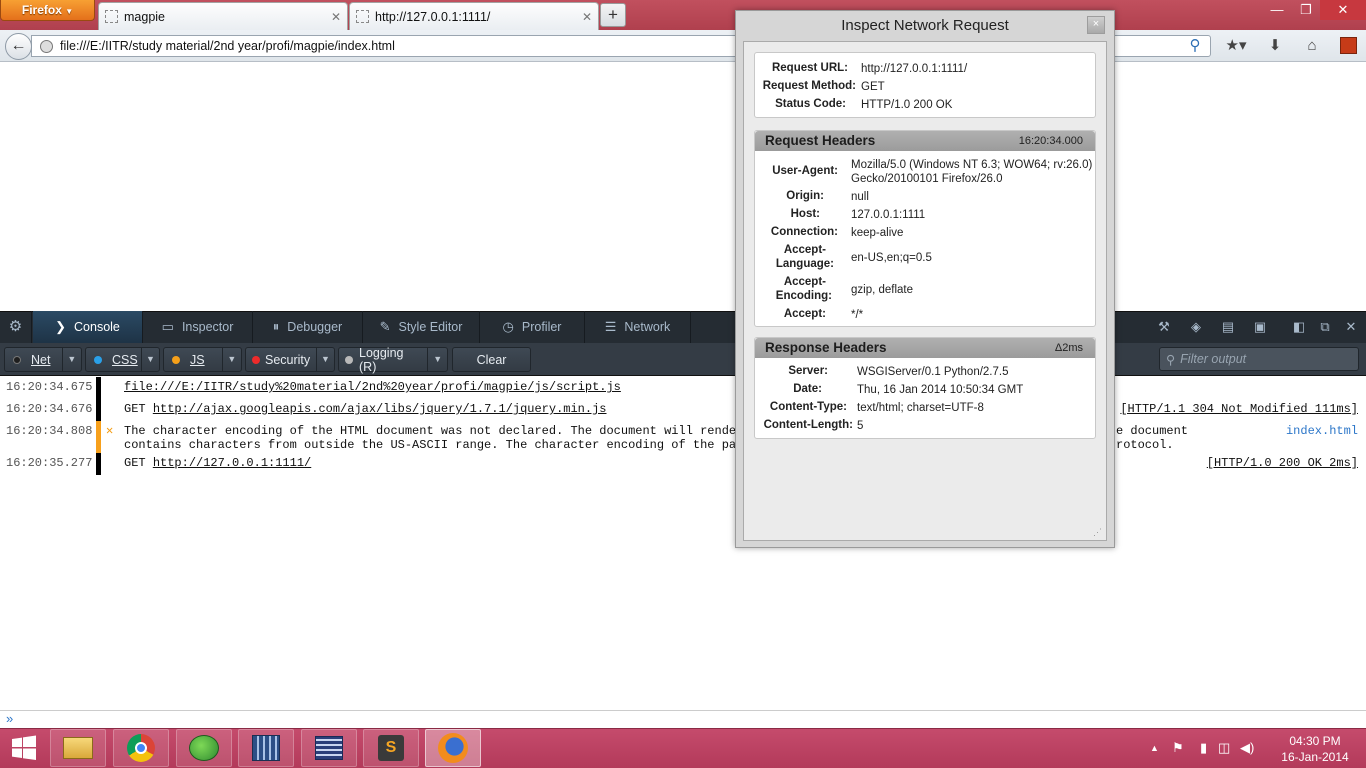 The image size is (1366, 768). I want to click on dialog-title: Inspect Network Request, so click(925, 25).